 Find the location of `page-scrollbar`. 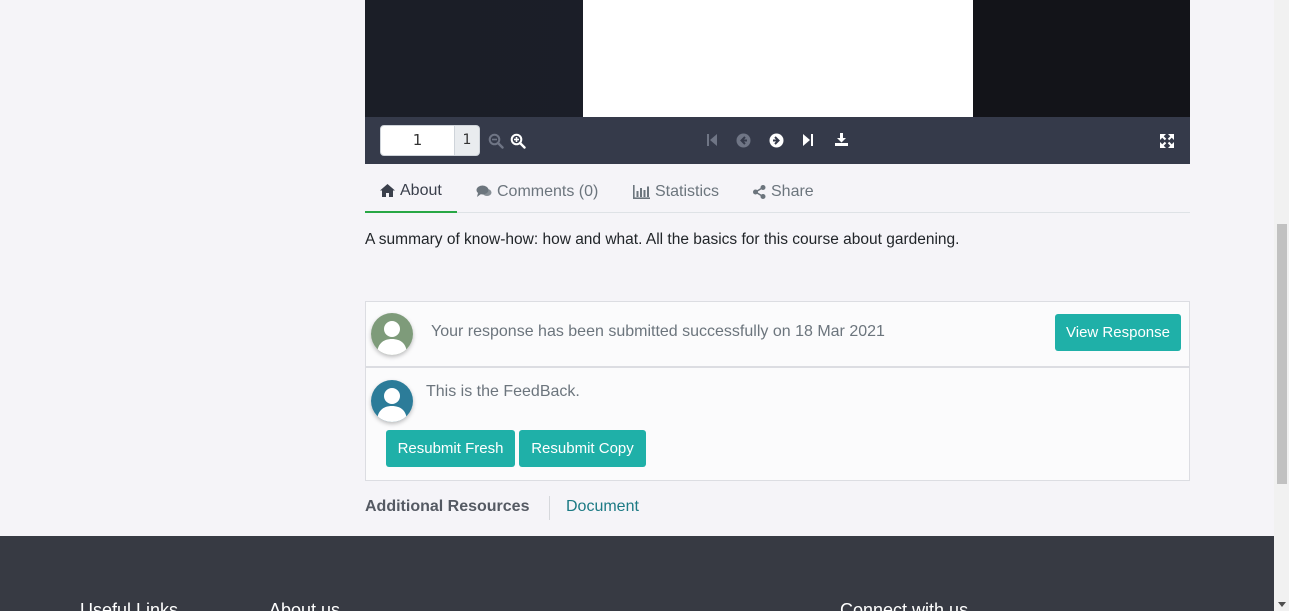

page-scrollbar is located at coordinates (1281, 305).